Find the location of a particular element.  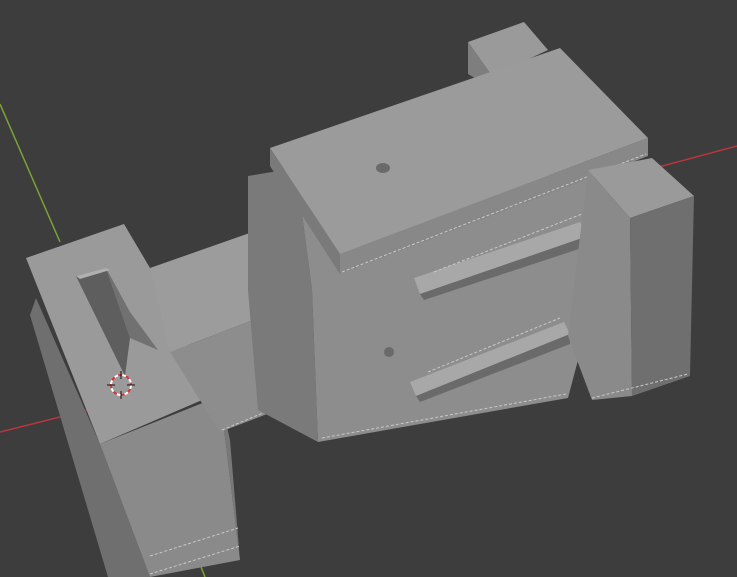

right-pillar-front-face is located at coordinates (662, 296).